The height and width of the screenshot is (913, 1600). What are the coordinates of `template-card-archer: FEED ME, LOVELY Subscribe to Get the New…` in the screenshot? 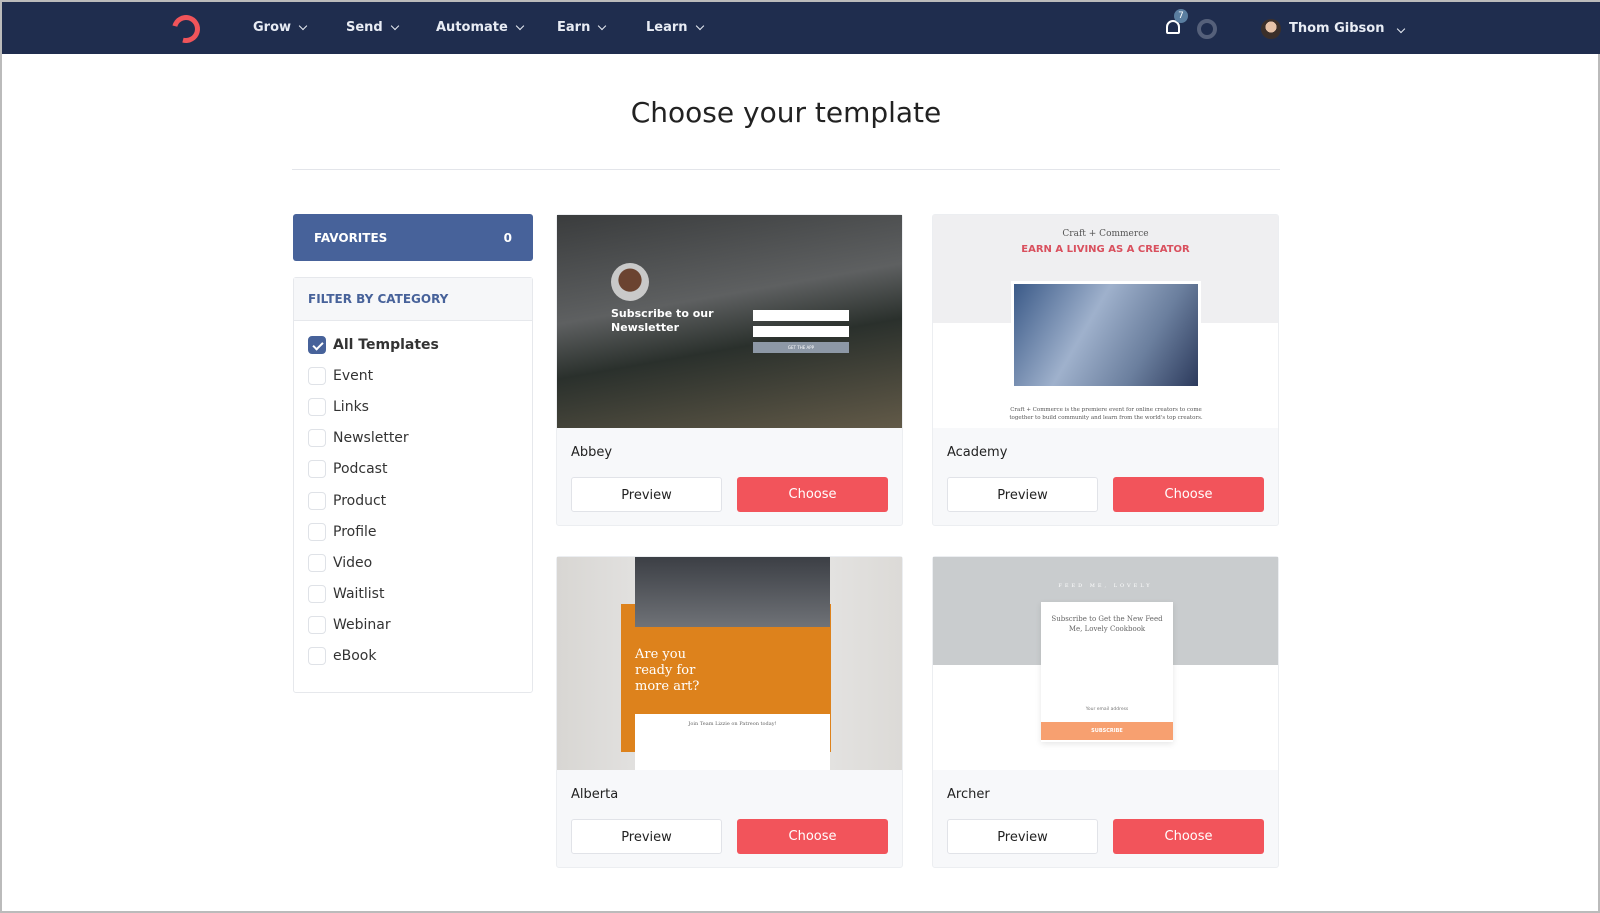 It's located at (1105, 712).